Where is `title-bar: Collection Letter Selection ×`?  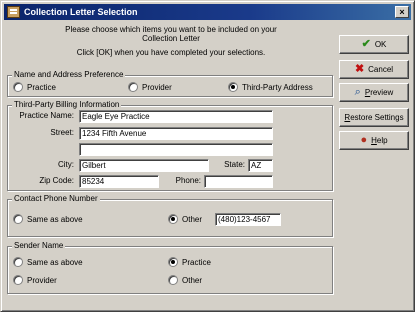
title-bar: Collection Letter Selection × is located at coordinates (207, 12).